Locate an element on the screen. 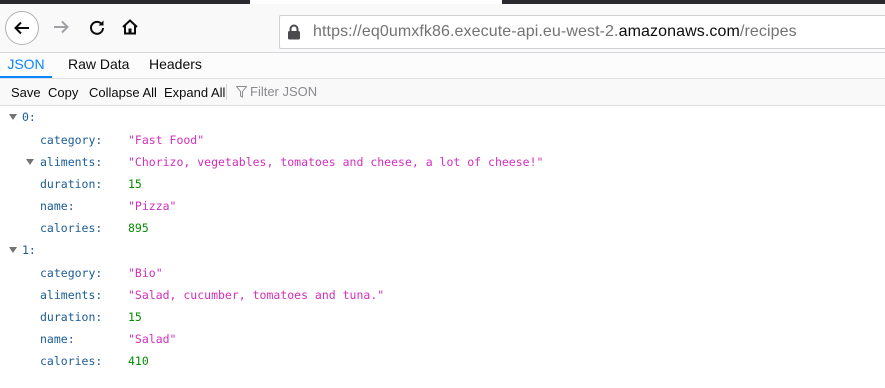  arrow-left-icon is located at coordinates (21, 28).